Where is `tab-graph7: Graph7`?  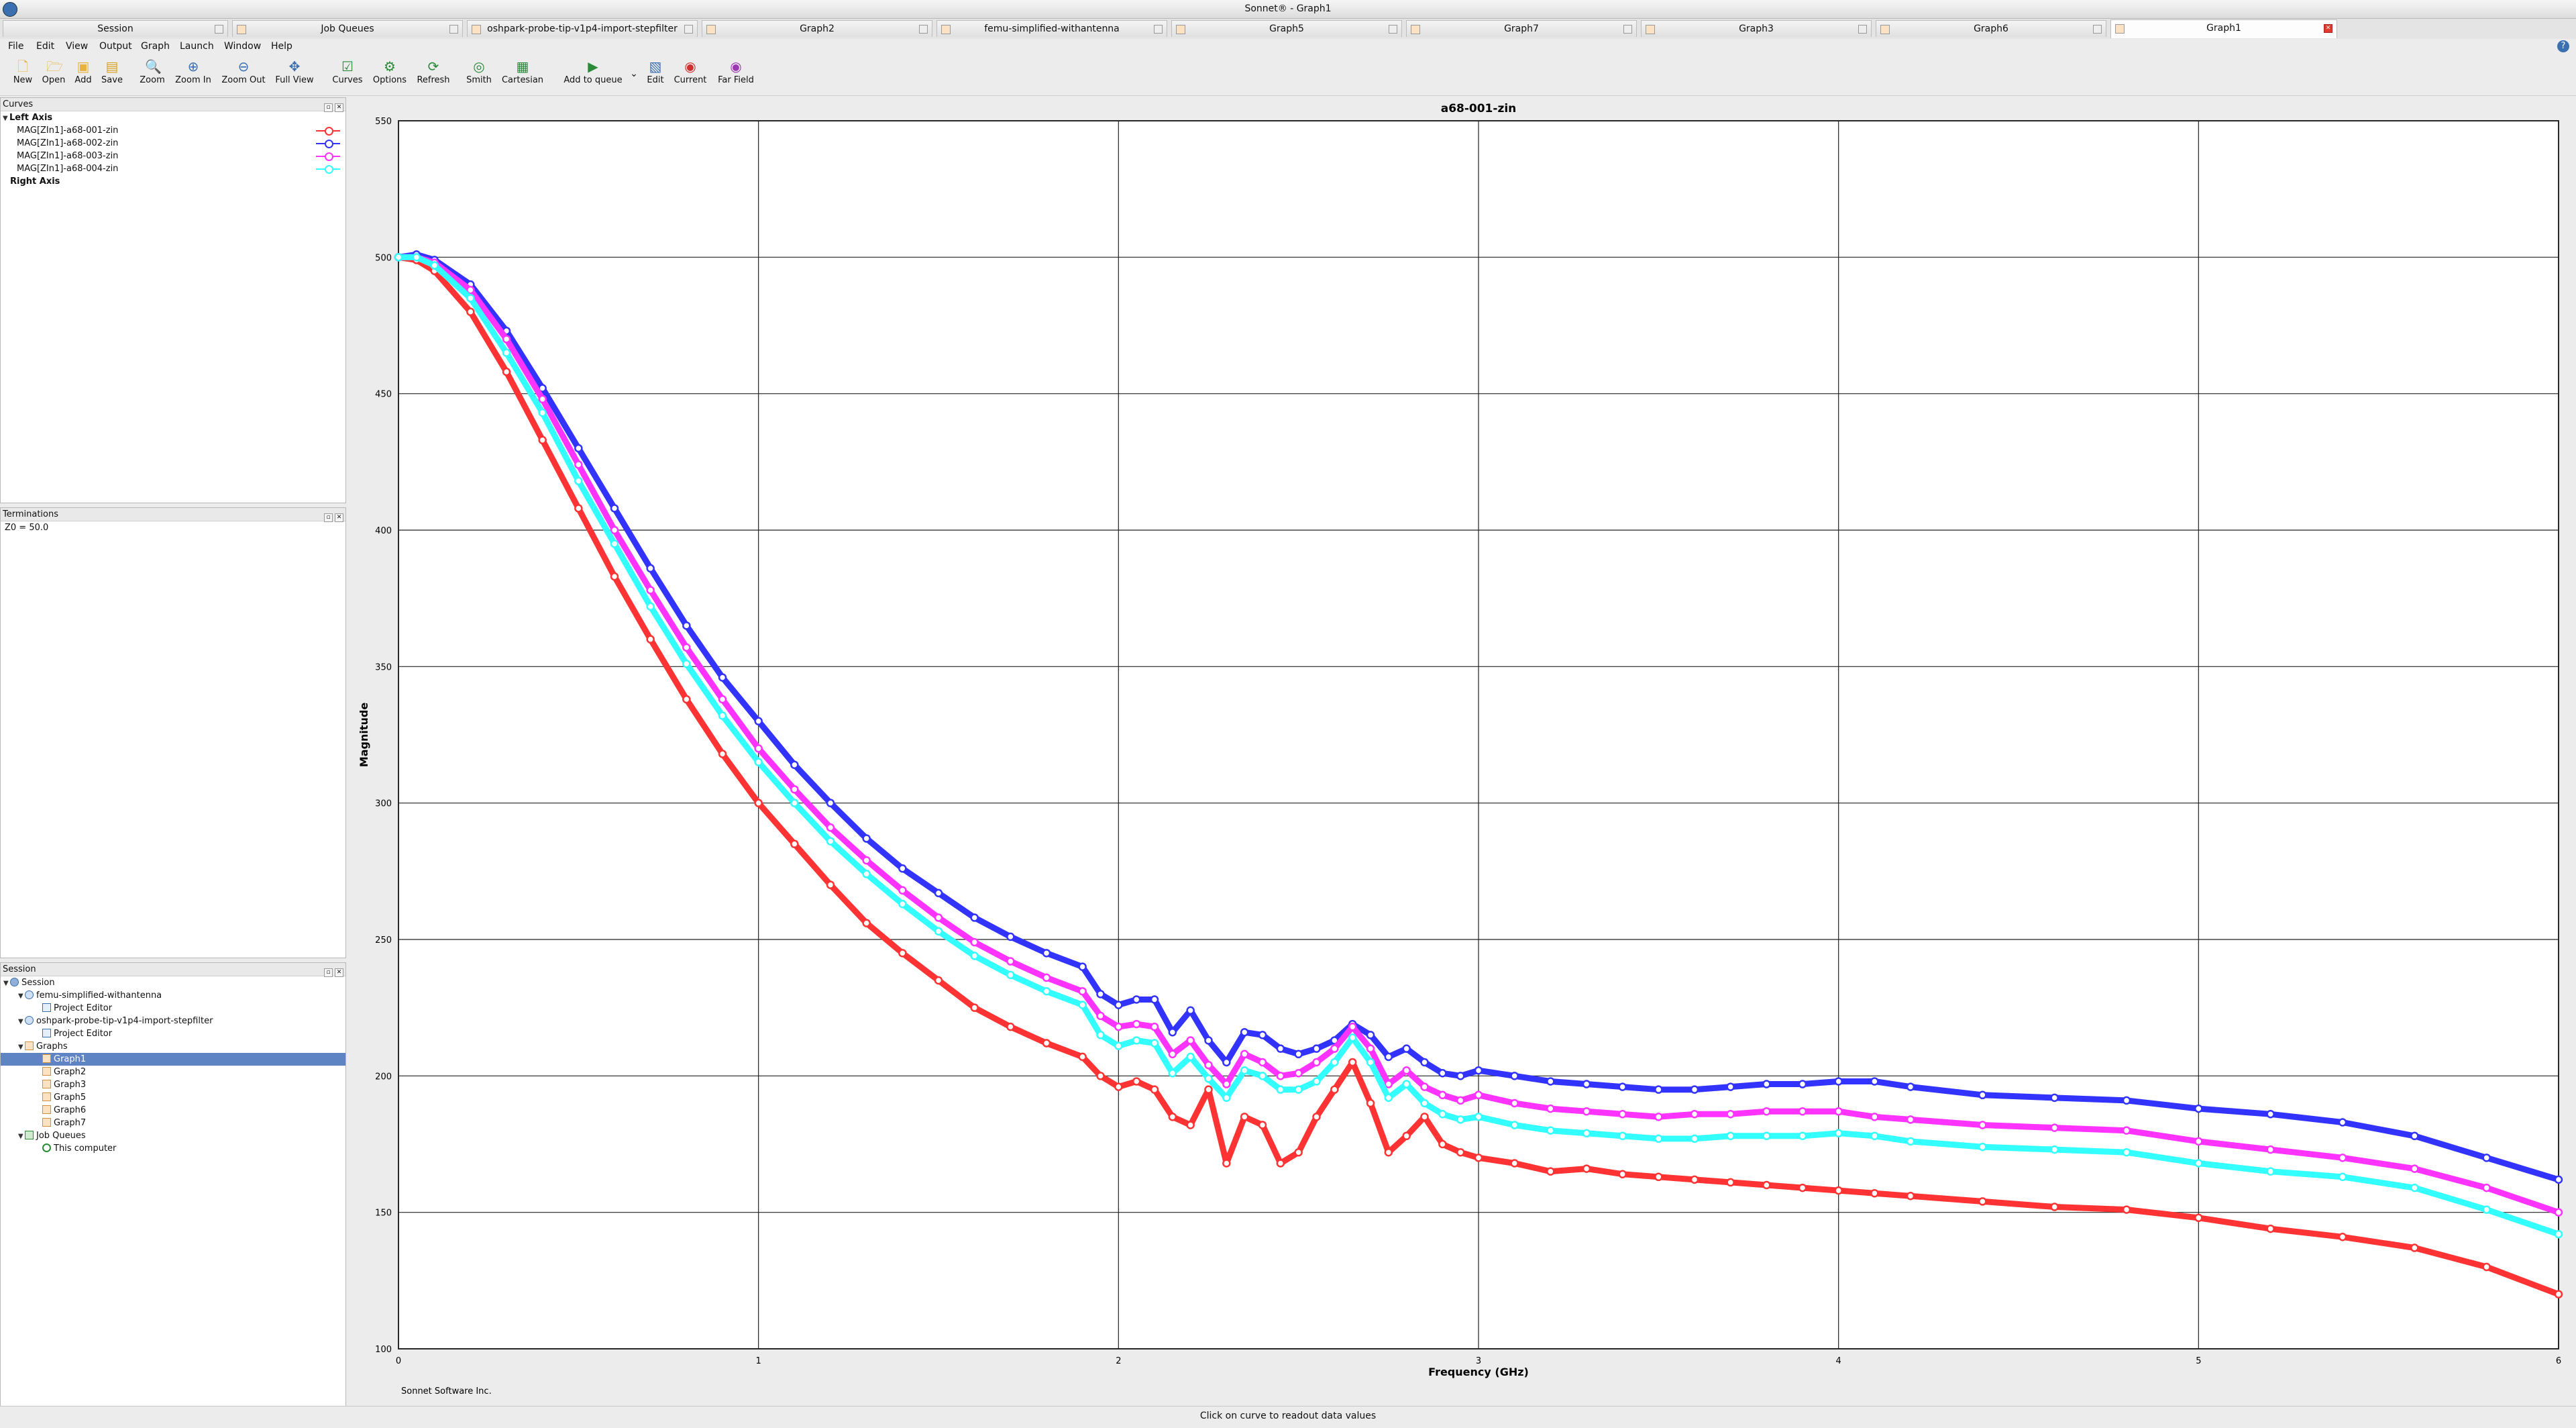
tab-graph7: Graph7 is located at coordinates (1521, 28).